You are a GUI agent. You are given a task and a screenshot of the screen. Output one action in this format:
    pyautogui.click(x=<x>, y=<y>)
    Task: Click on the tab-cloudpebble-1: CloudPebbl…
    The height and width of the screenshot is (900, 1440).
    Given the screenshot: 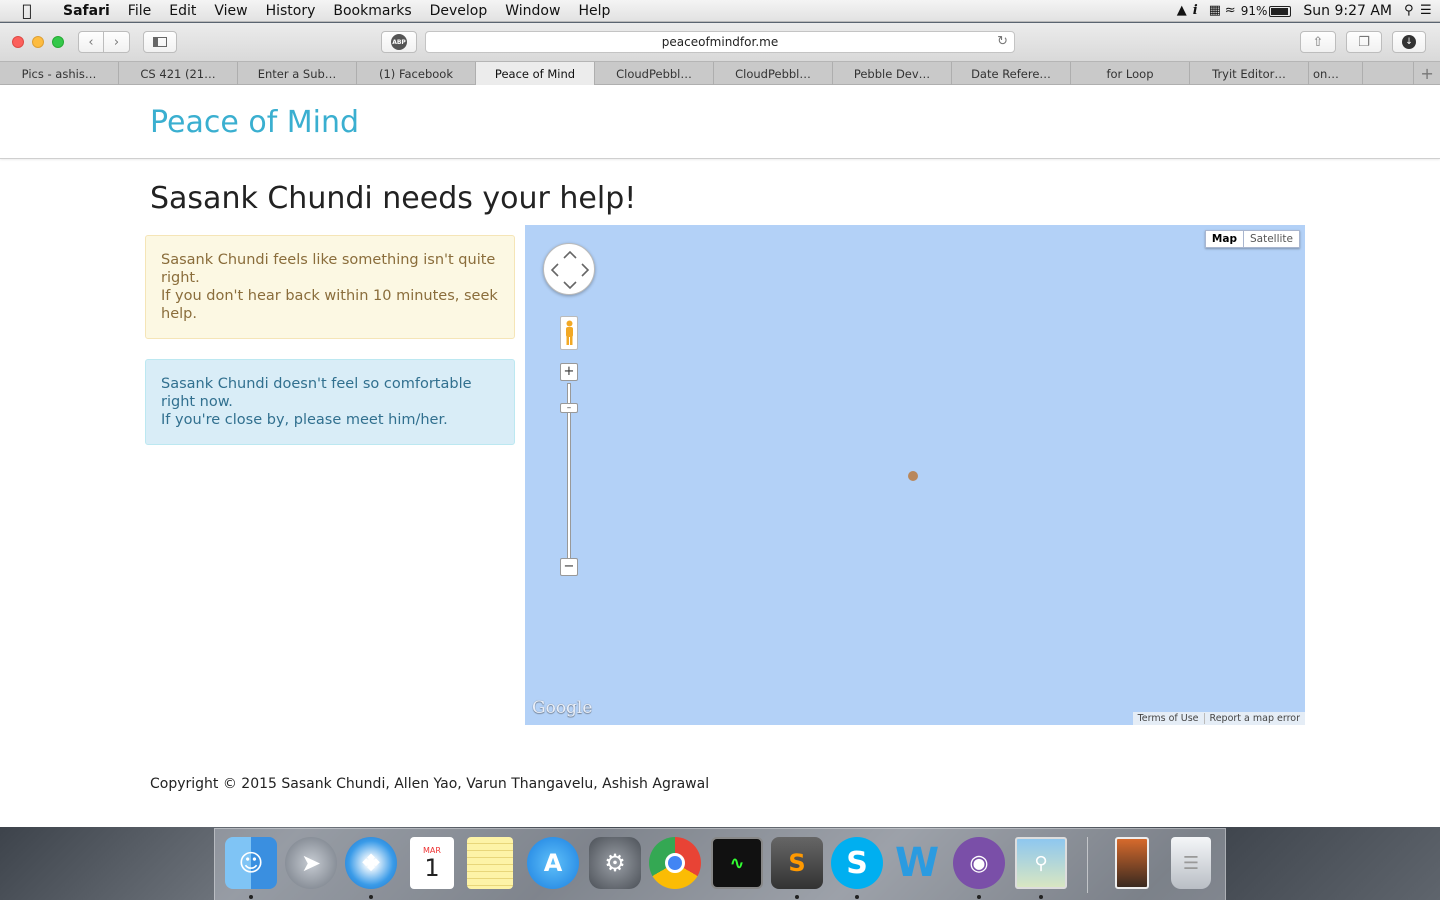 What is the action you would take?
    pyautogui.click(x=654, y=73)
    